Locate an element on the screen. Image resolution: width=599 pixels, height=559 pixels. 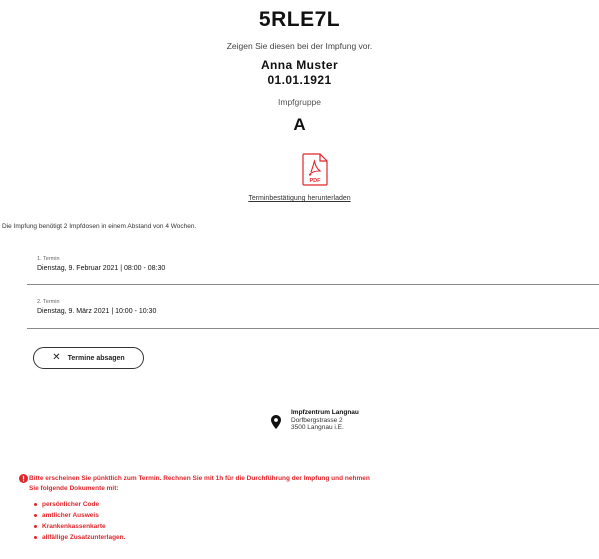
alert-circle-icon is located at coordinates (23, 478).